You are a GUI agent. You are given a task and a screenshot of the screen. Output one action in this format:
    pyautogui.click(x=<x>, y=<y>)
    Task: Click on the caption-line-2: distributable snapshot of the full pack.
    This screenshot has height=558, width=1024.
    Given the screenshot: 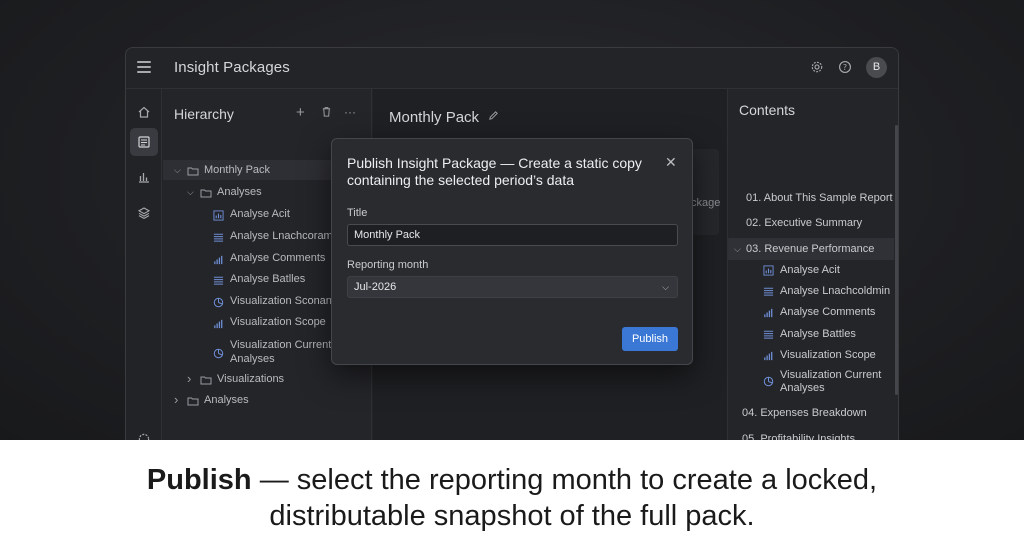 What is the action you would take?
    pyautogui.click(x=512, y=516)
    